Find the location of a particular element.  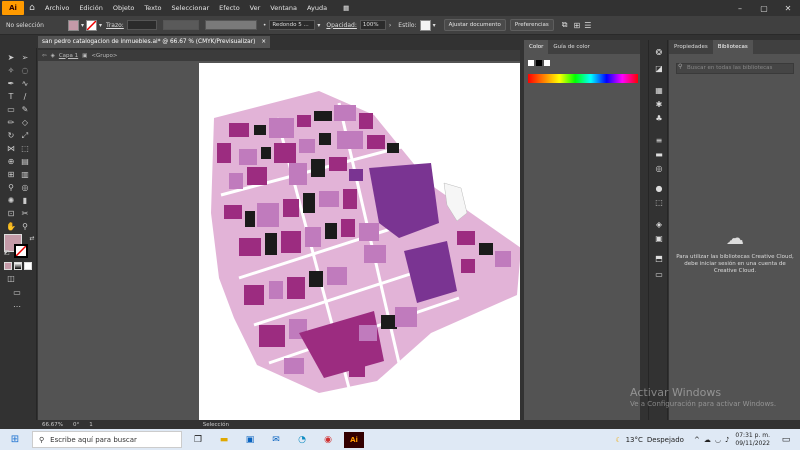

symbols-icon: ♣ is located at coordinates (659, 119).